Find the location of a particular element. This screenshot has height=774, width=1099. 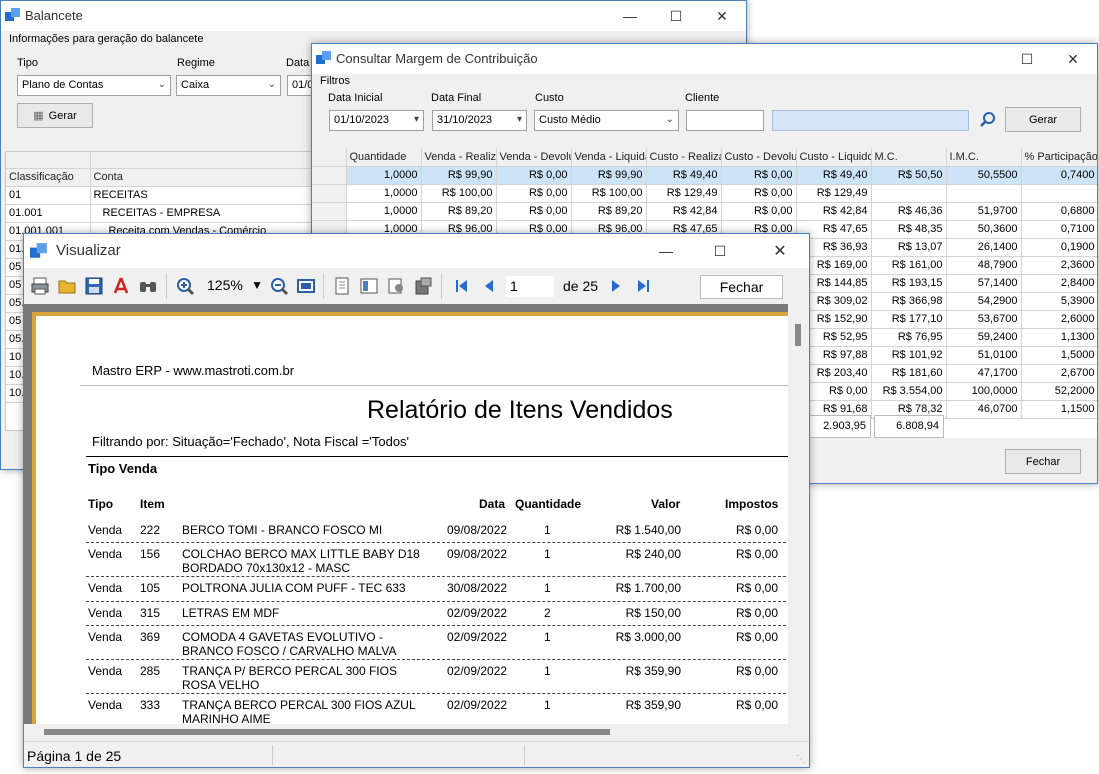

col-header: Venda - Devolu is located at coordinates (534, 157).